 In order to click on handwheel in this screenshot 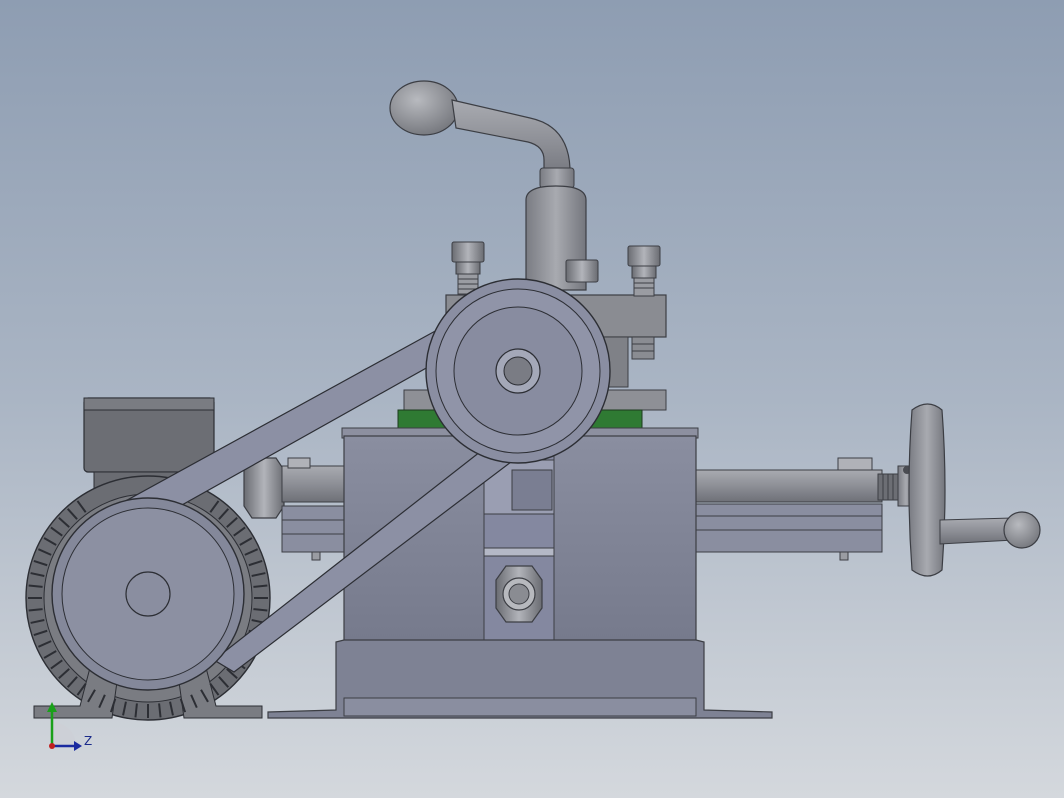, I will do `click(969, 490)`.